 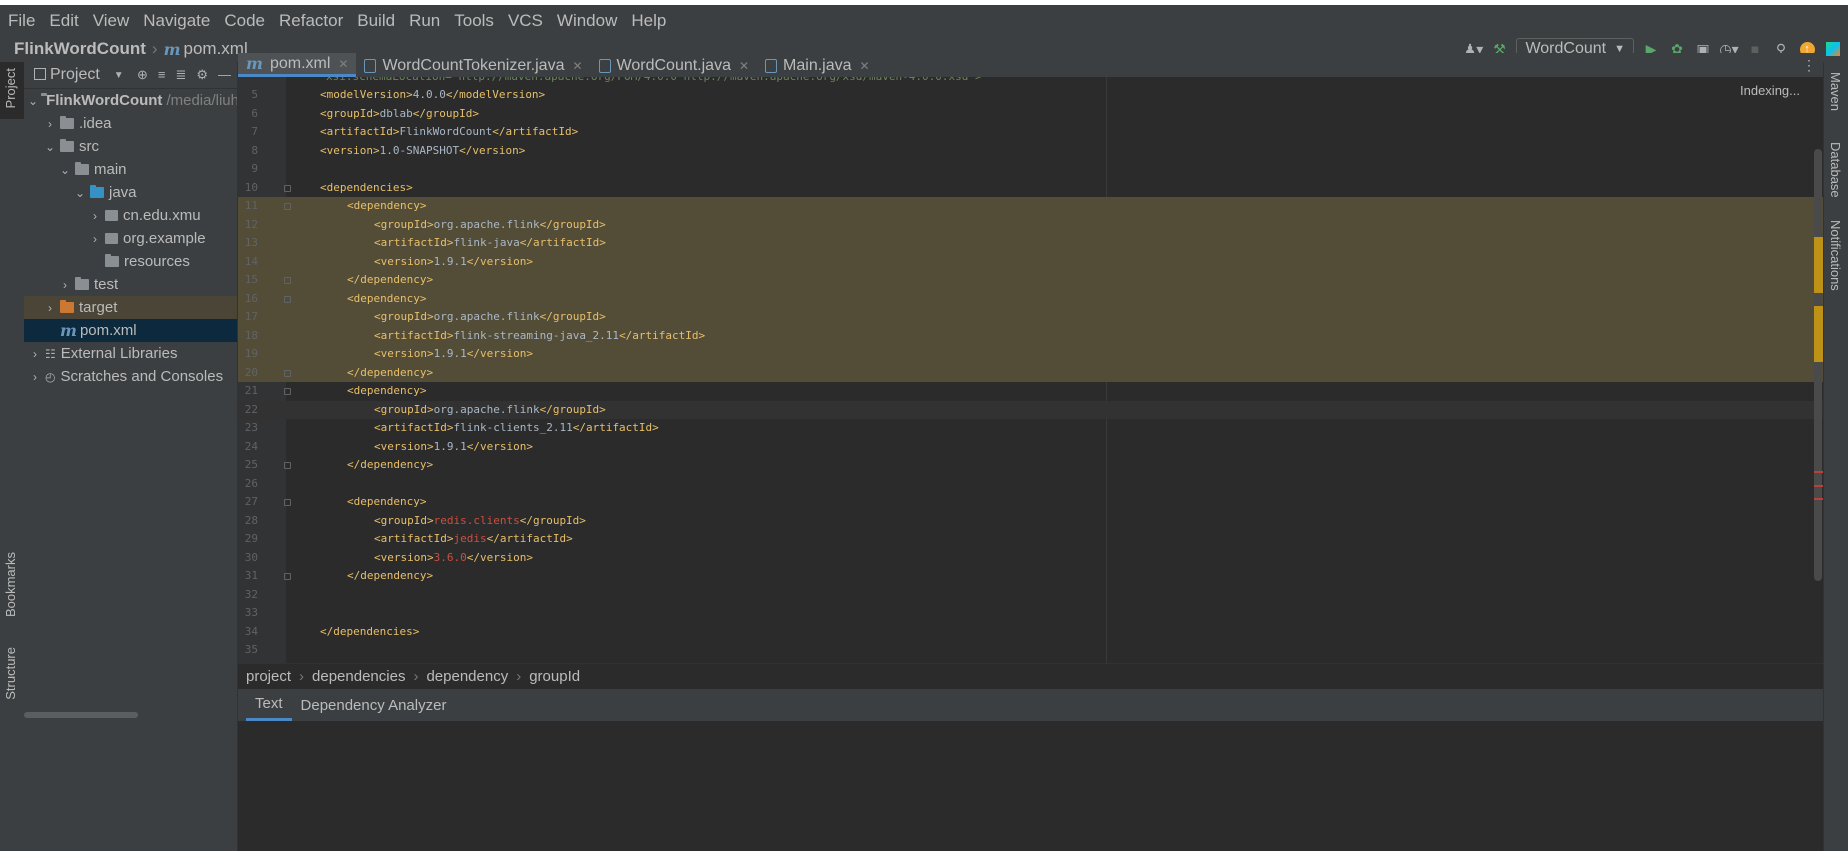 What do you see at coordinates (80, 49) in the screenshot?
I see `nav-project-name: FlinkWordCount` at bounding box center [80, 49].